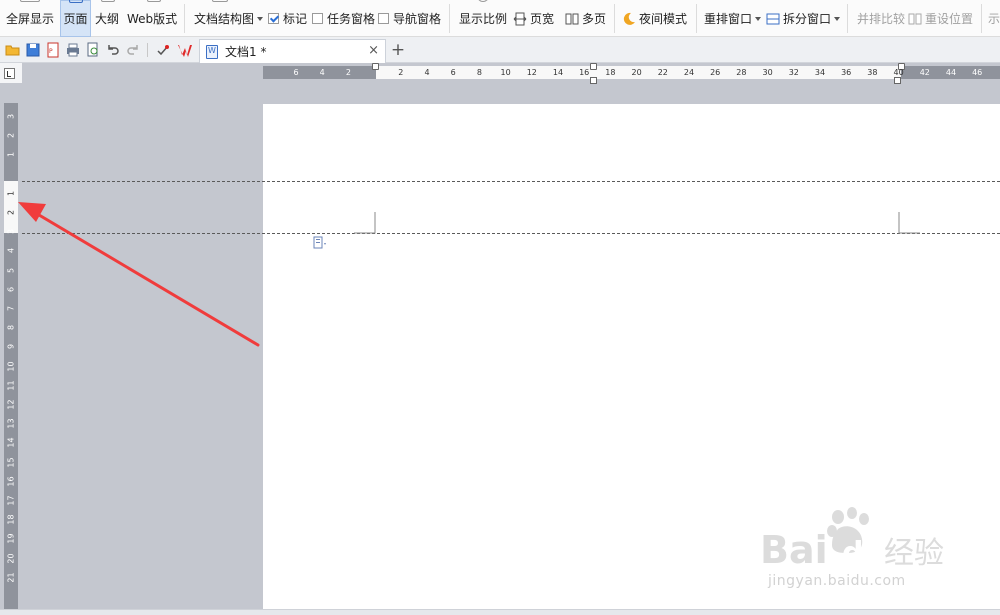 This screenshot has width=1000, height=615. Describe the element at coordinates (11, 359) in the screenshot. I see `vertical-ruler: 3 2 1 1 2 3 4 5 6 7 8 9 10 11 12 13 14 15 16 17 18 19 20 21` at that location.